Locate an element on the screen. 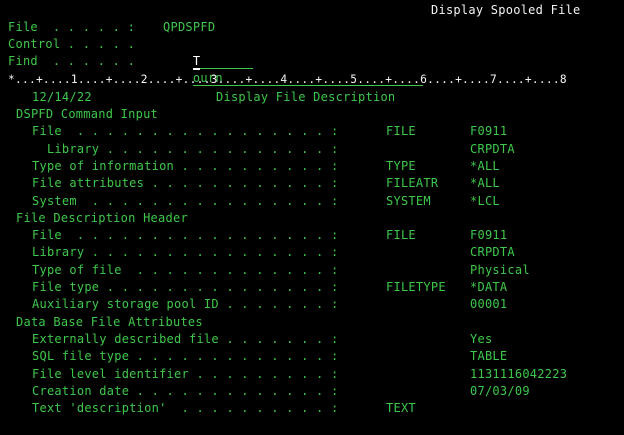  field-keyword: SYSTEM is located at coordinates (408, 201).